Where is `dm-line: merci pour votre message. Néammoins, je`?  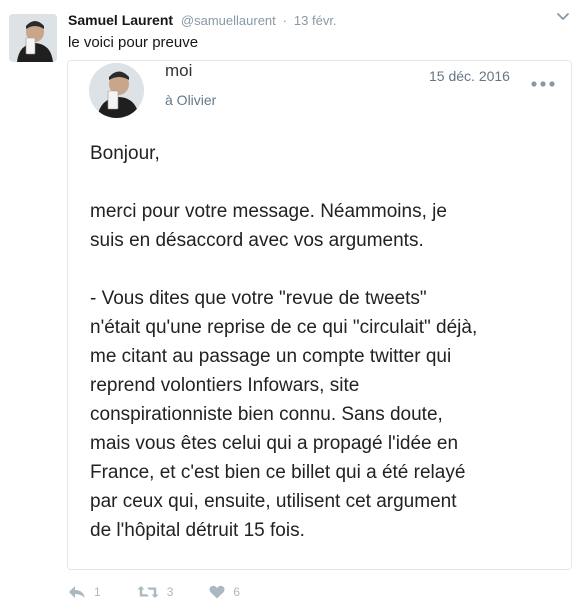
dm-line: merci pour votre message. Néammoins, je is located at coordinates (268, 211).